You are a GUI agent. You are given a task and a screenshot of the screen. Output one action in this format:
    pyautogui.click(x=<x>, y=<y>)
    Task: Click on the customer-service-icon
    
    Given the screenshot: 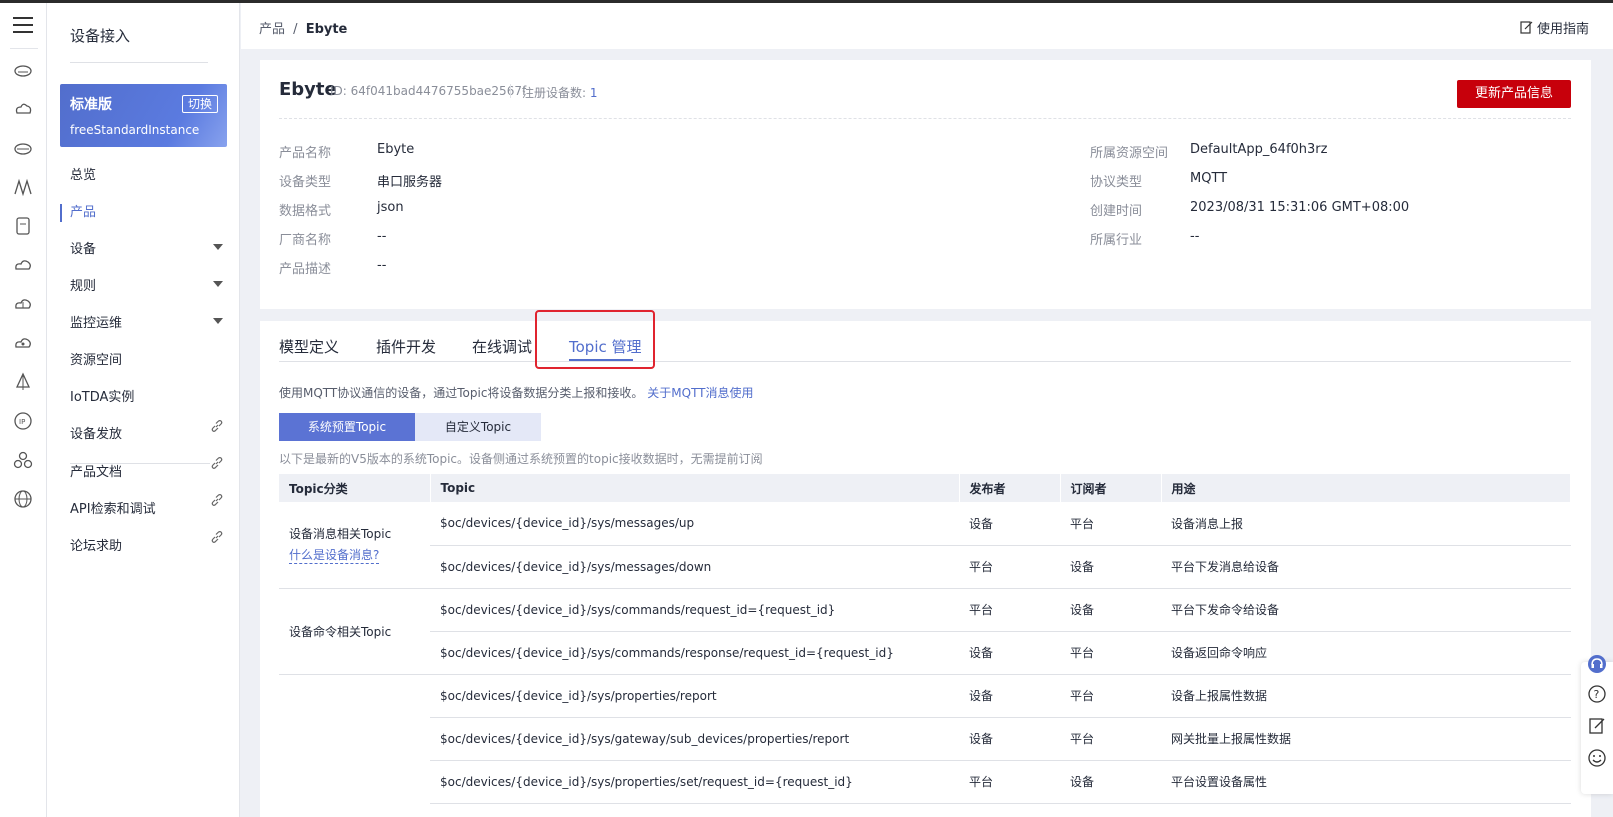 What is the action you would take?
    pyautogui.click(x=1597, y=664)
    